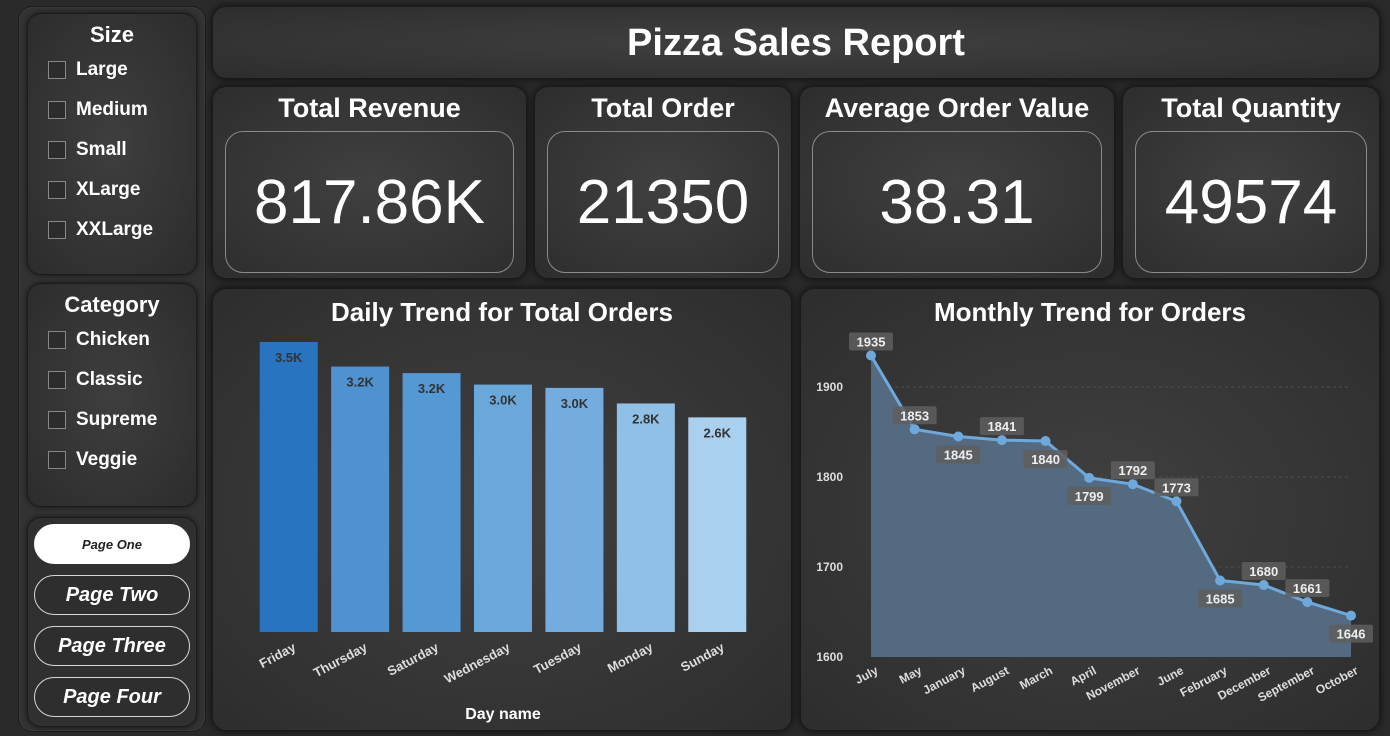 This screenshot has width=1390, height=736. Describe the element at coordinates (112, 595) in the screenshot. I see `page-two-button: Page Two` at that location.